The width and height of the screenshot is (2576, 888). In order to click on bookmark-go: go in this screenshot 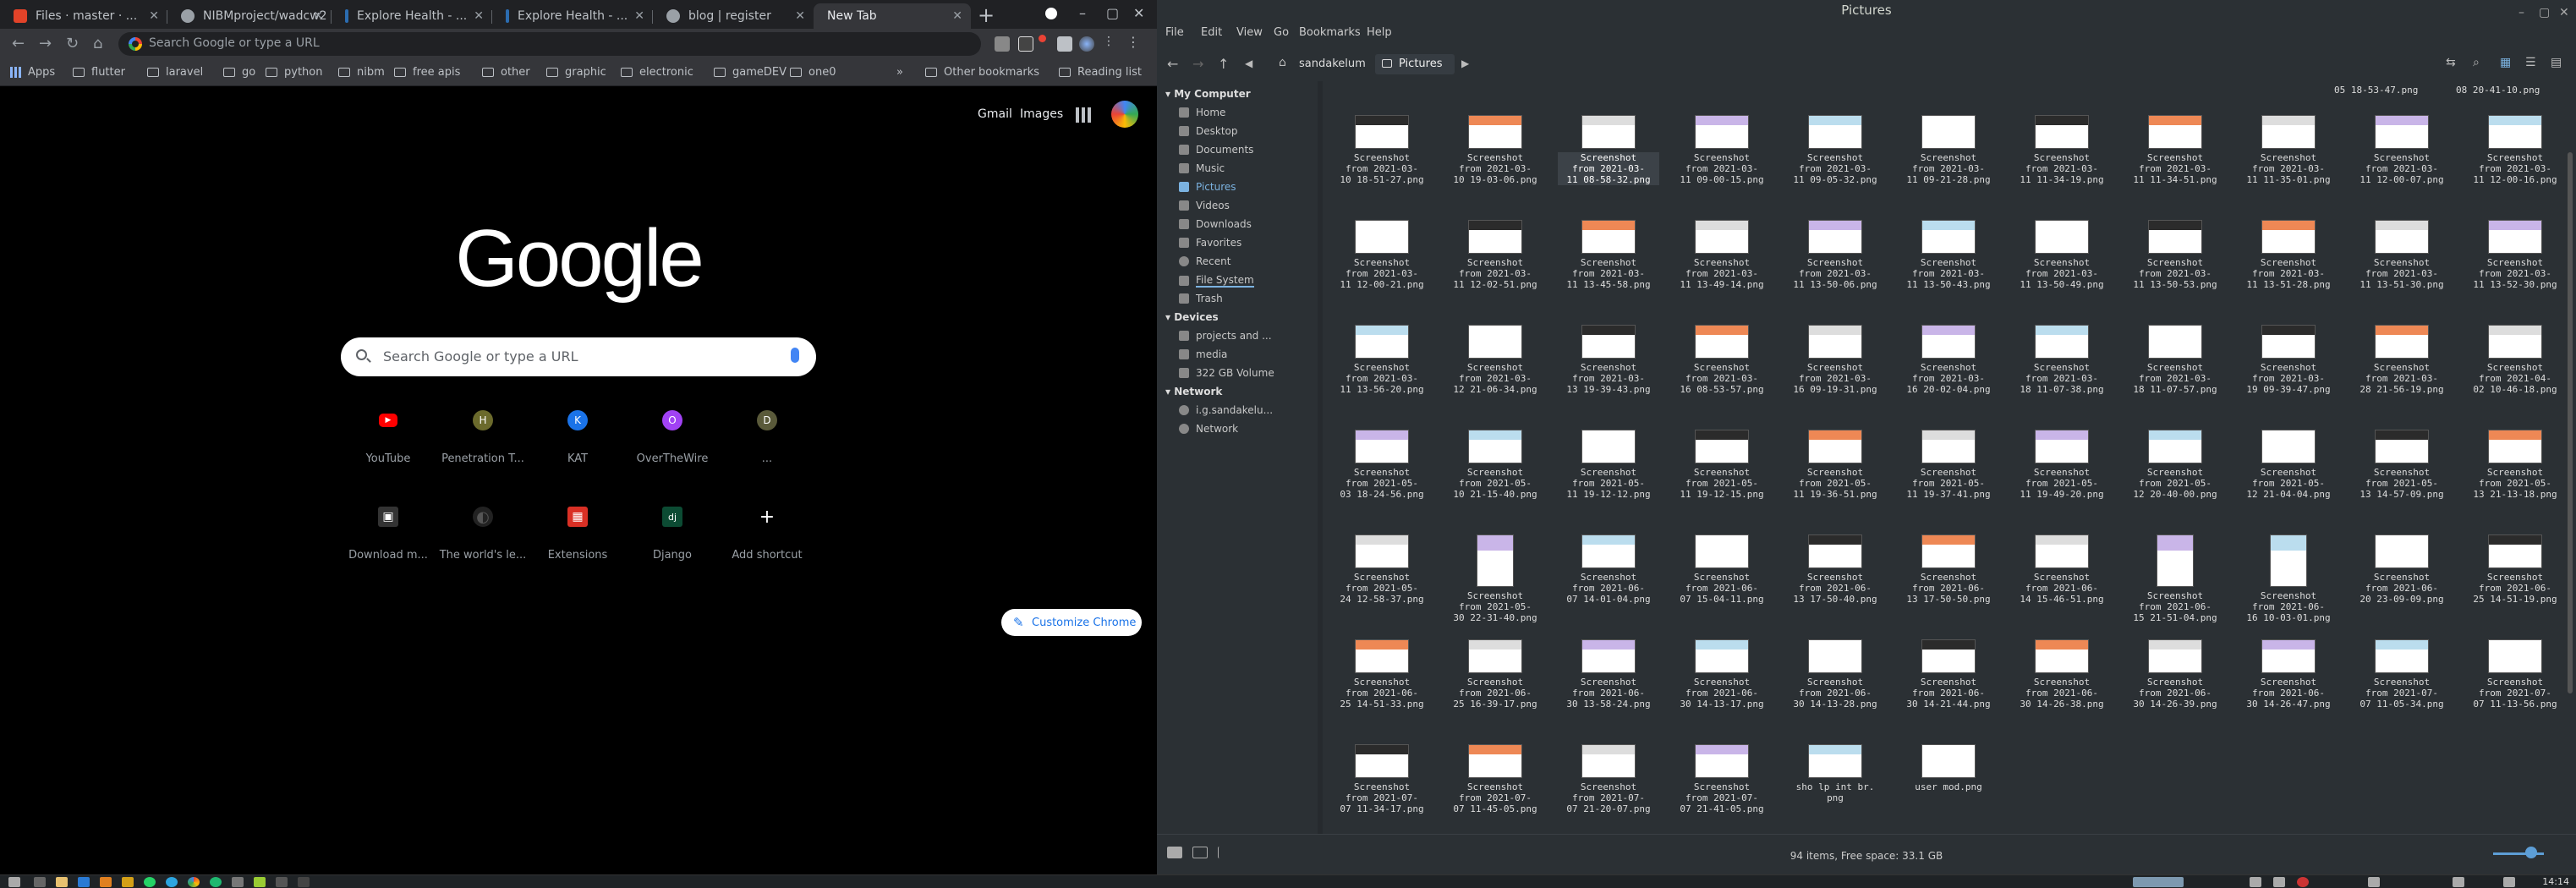, I will do `click(239, 72)`.